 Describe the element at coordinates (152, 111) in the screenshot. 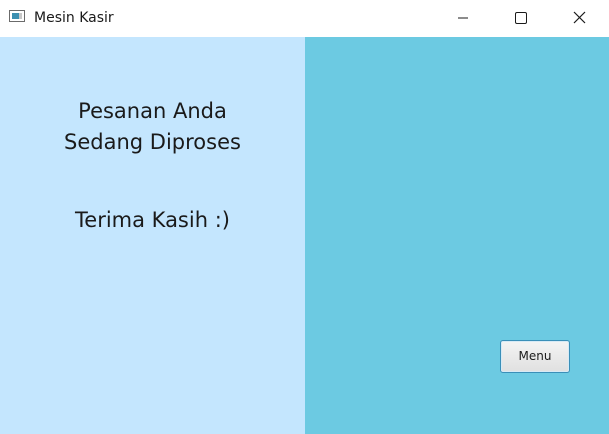

I see `order-status-line-1: Pesanan Anda` at that location.